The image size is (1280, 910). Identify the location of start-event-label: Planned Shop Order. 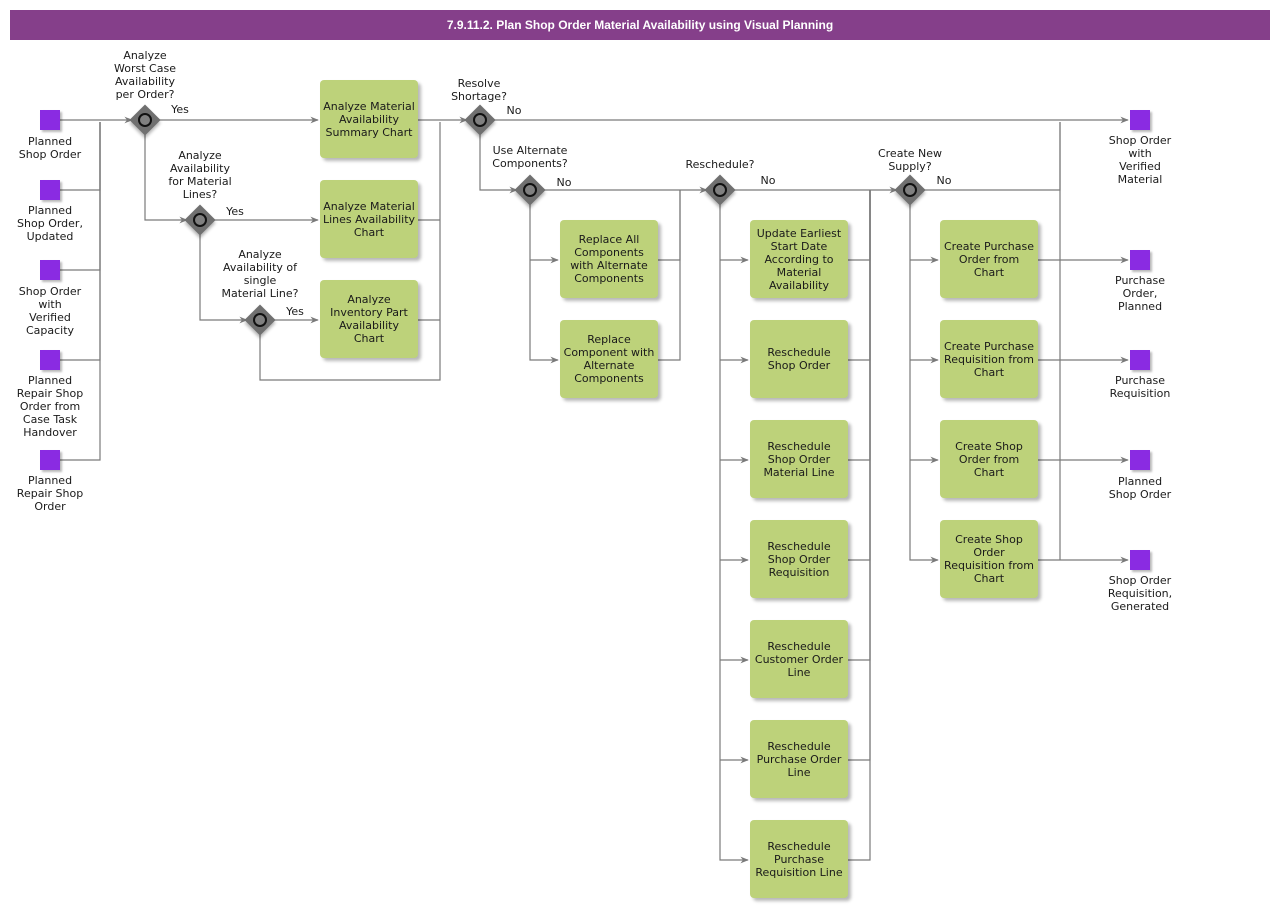
(50, 148).